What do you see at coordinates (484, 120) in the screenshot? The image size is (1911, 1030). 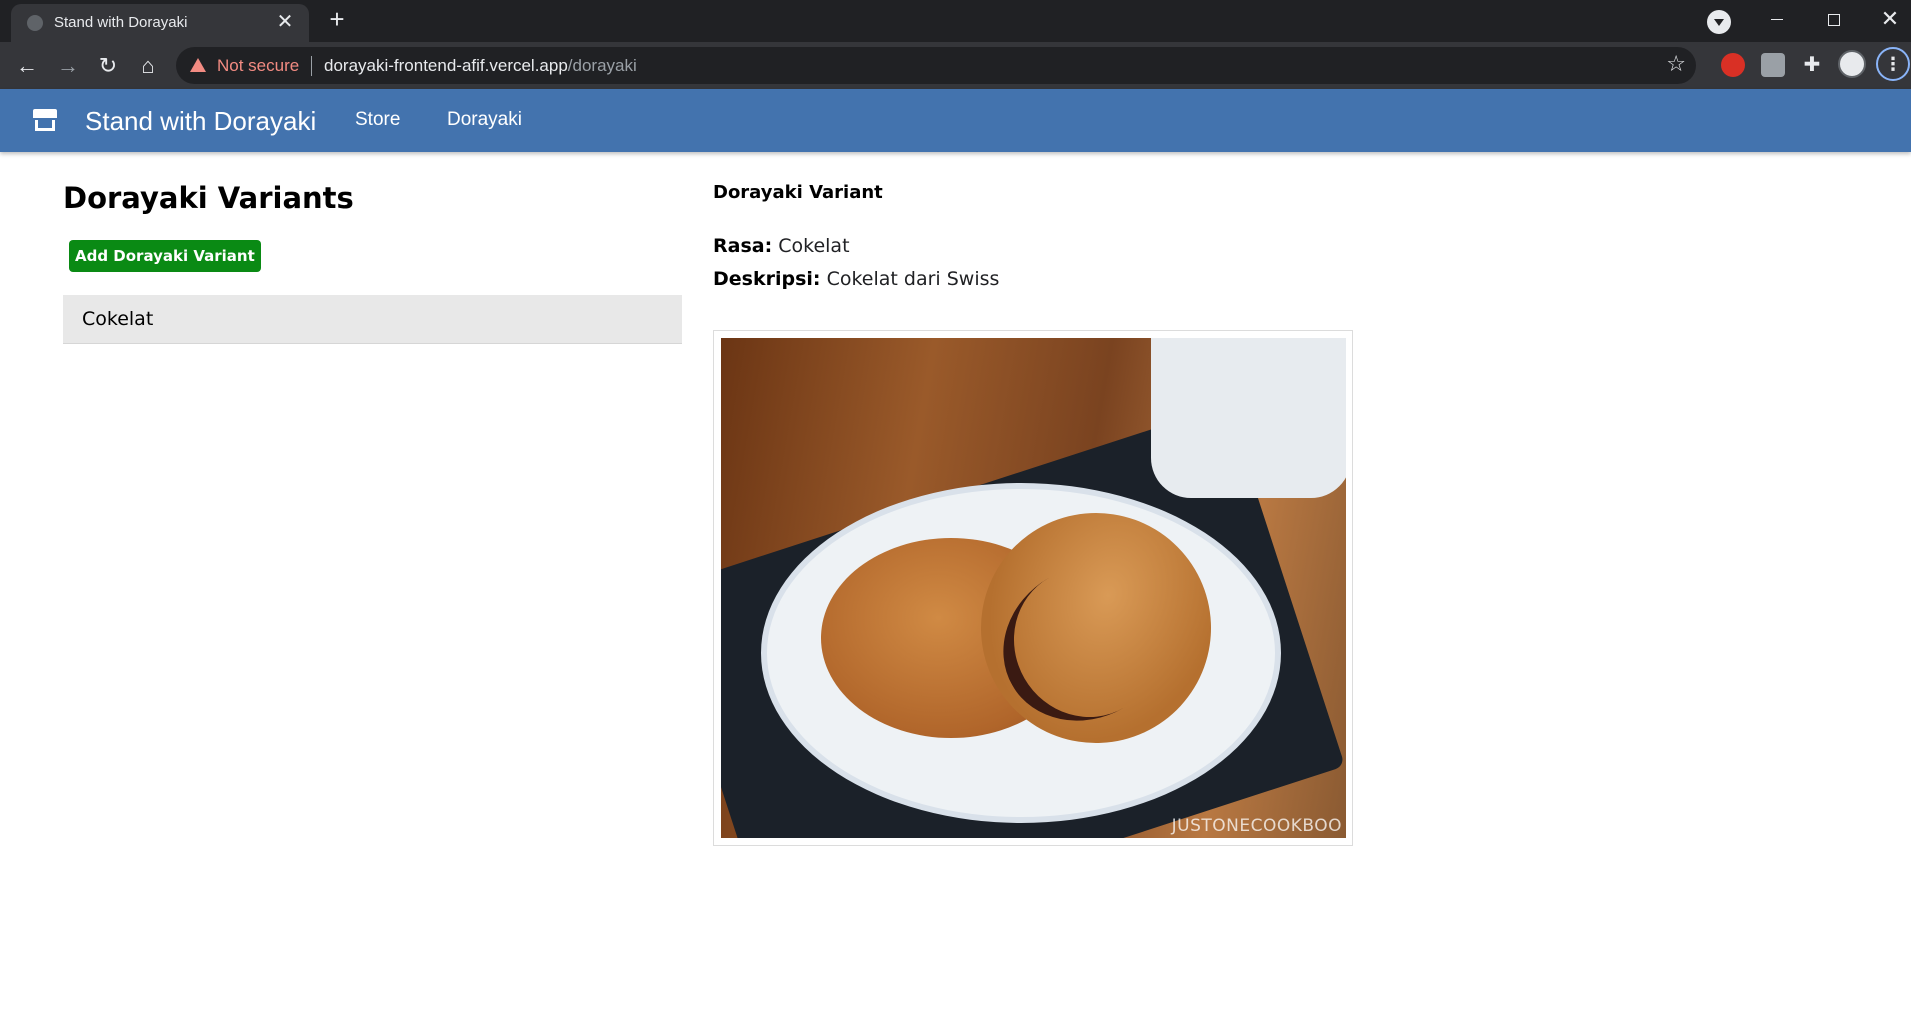 I see `nav-link-dorayaki: Dorayaki` at bounding box center [484, 120].